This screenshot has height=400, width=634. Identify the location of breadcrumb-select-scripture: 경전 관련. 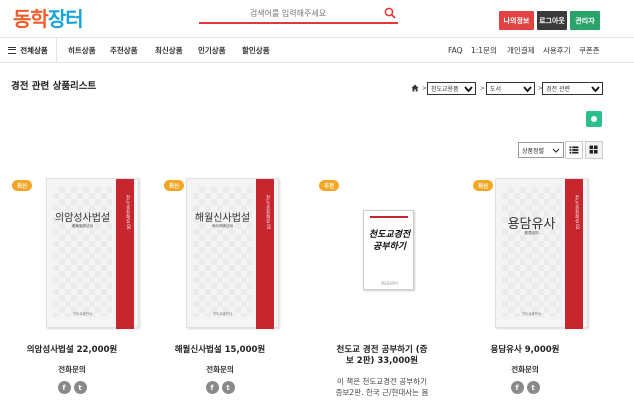
(572, 88).